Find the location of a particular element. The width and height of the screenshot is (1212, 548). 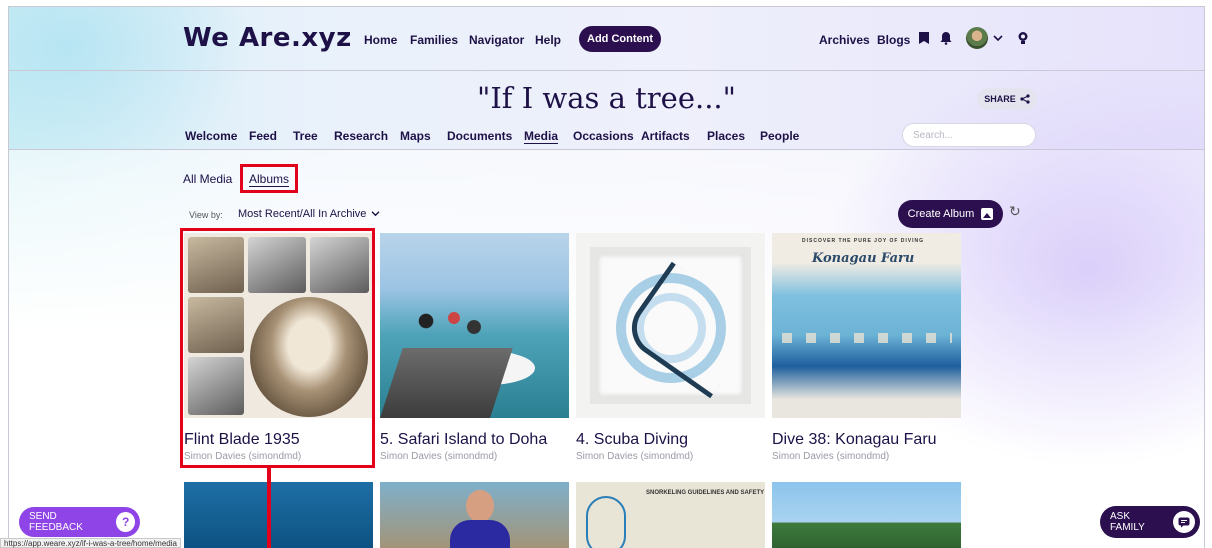

nav-archives: Archives is located at coordinates (844, 40).